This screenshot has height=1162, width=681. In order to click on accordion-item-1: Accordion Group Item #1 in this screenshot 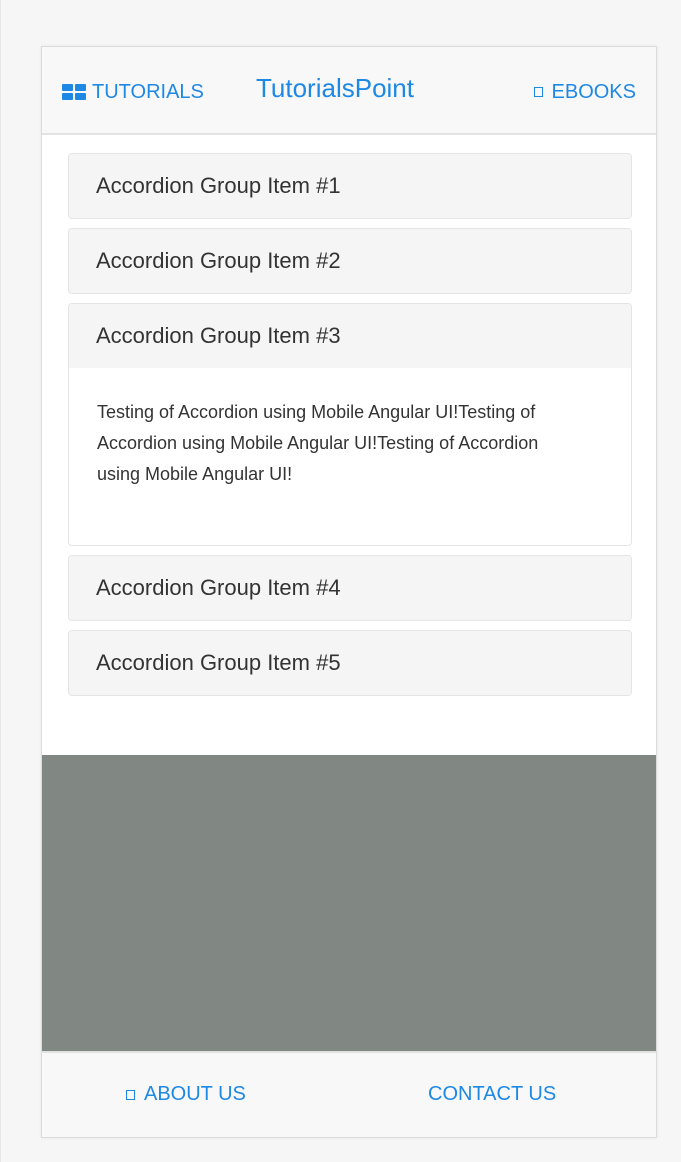, I will do `click(350, 186)`.